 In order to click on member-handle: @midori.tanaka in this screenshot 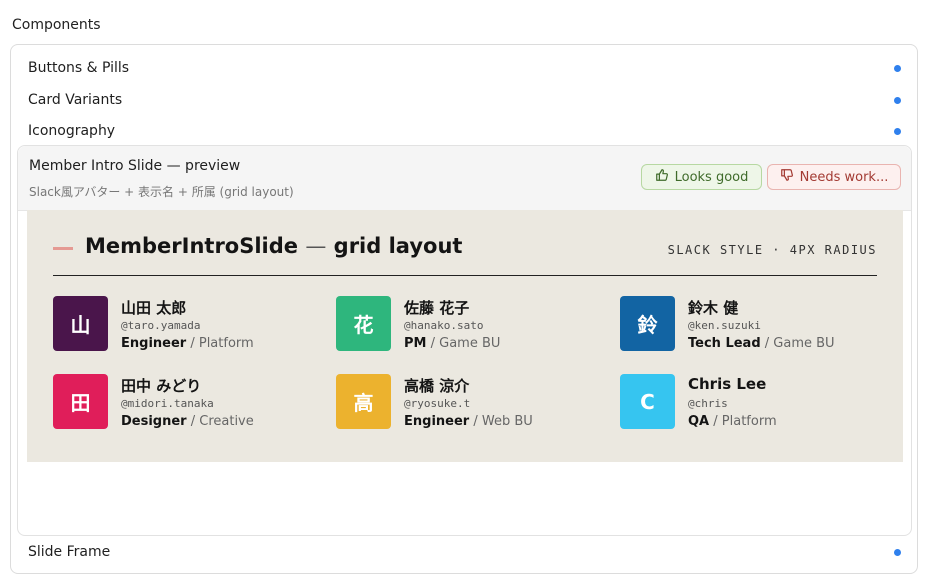, I will do `click(167, 403)`.